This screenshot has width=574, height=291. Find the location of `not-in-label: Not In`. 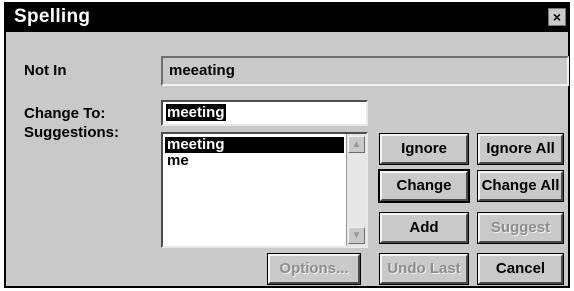

not-in-label: Not In is located at coordinates (45, 70).